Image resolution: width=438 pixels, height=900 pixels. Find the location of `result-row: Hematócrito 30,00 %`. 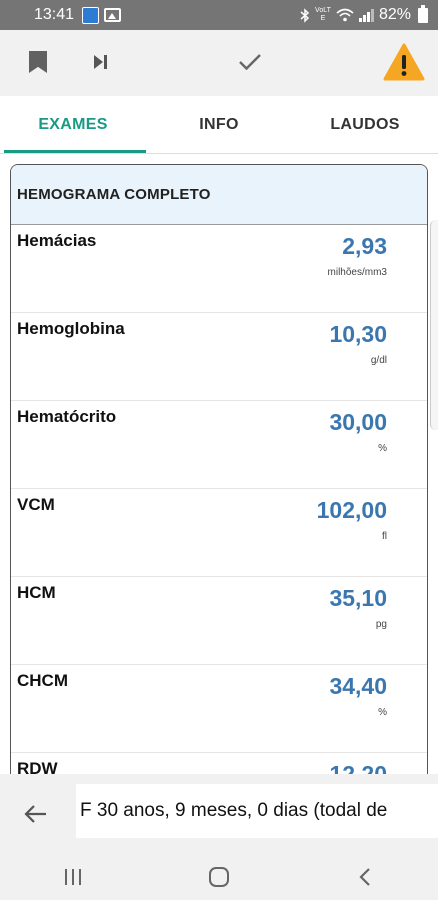

result-row: Hematócrito 30,00 % is located at coordinates (219, 445).